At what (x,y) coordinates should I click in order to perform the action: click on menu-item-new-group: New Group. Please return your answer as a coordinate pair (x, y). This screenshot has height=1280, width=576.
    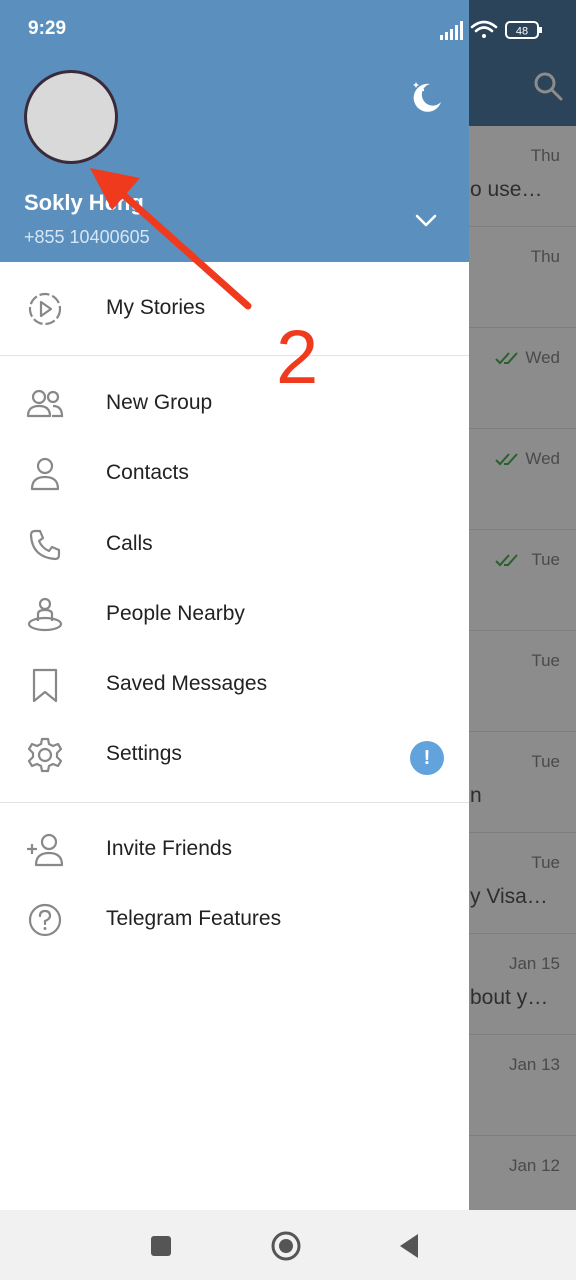
    Looking at the image, I should click on (234, 404).